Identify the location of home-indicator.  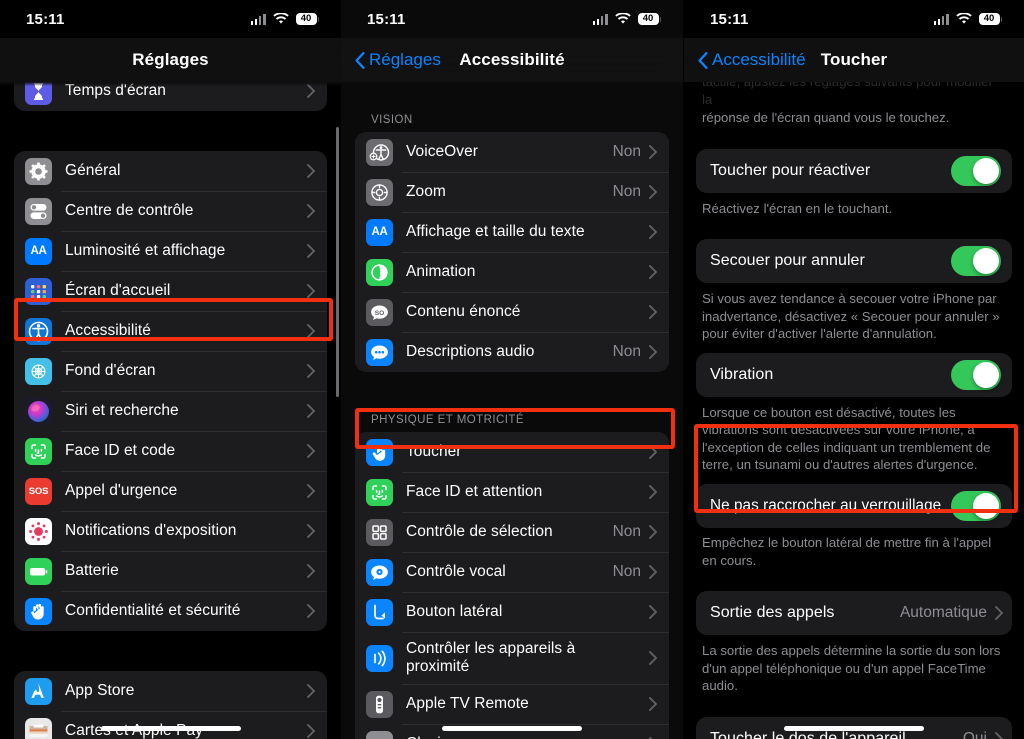
(854, 728).